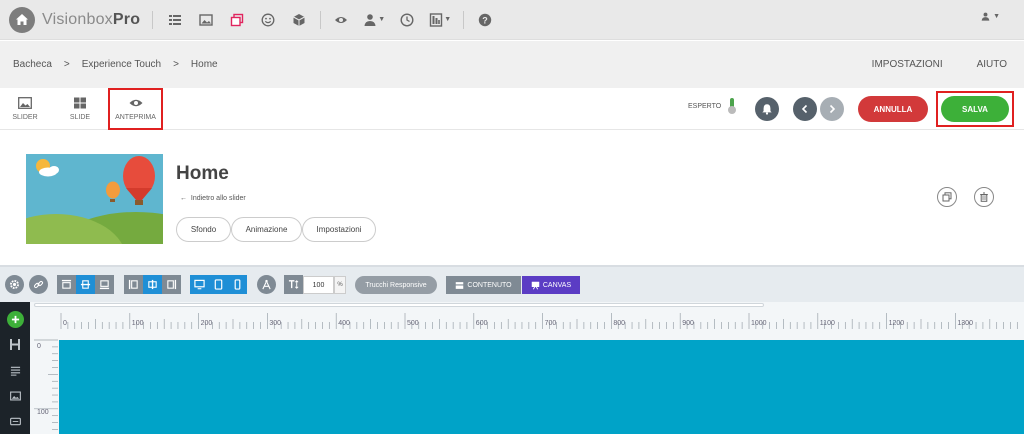  I want to click on canvas-label: CANVAS, so click(557, 285).